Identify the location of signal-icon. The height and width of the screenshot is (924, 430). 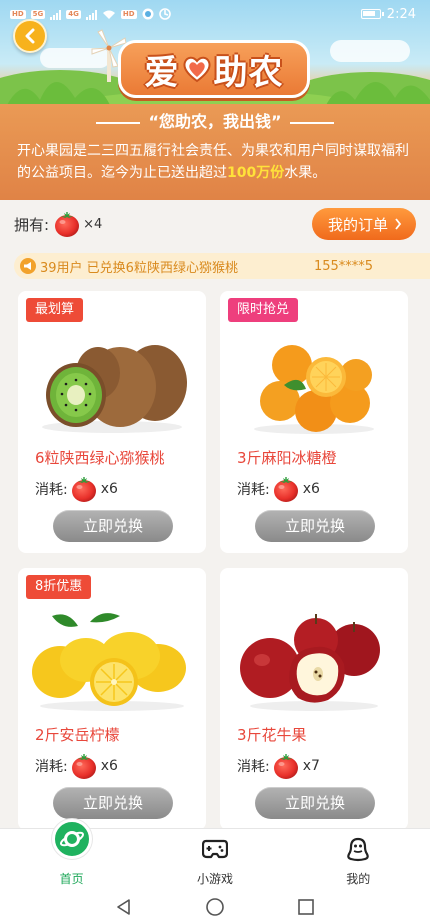
(56, 14).